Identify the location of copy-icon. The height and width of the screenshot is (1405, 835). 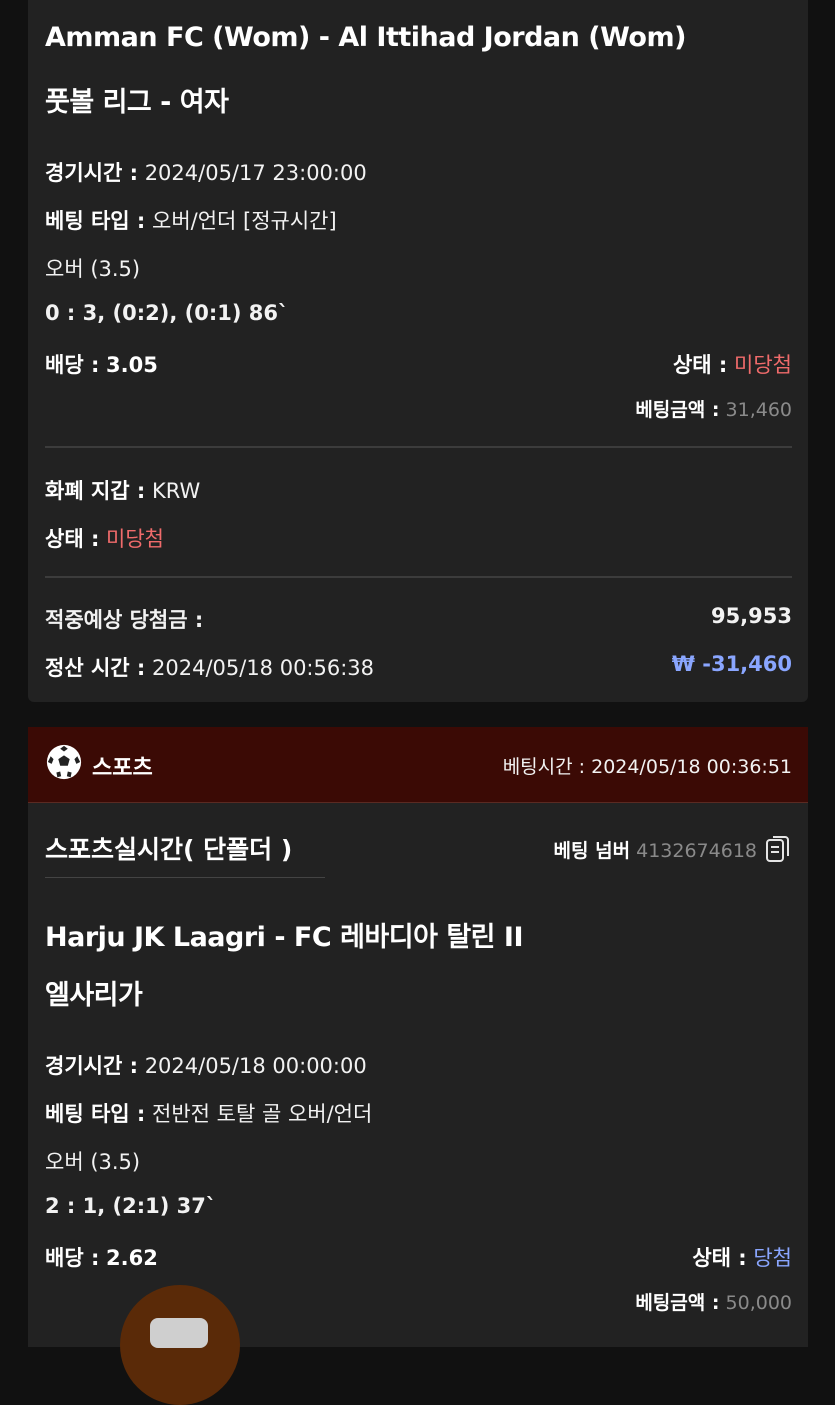
(778, 849).